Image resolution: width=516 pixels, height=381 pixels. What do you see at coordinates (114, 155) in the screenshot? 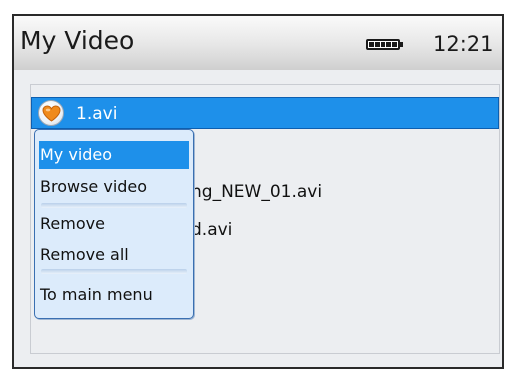
I see `menu-item-my-video: My video` at bounding box center [114, 155].